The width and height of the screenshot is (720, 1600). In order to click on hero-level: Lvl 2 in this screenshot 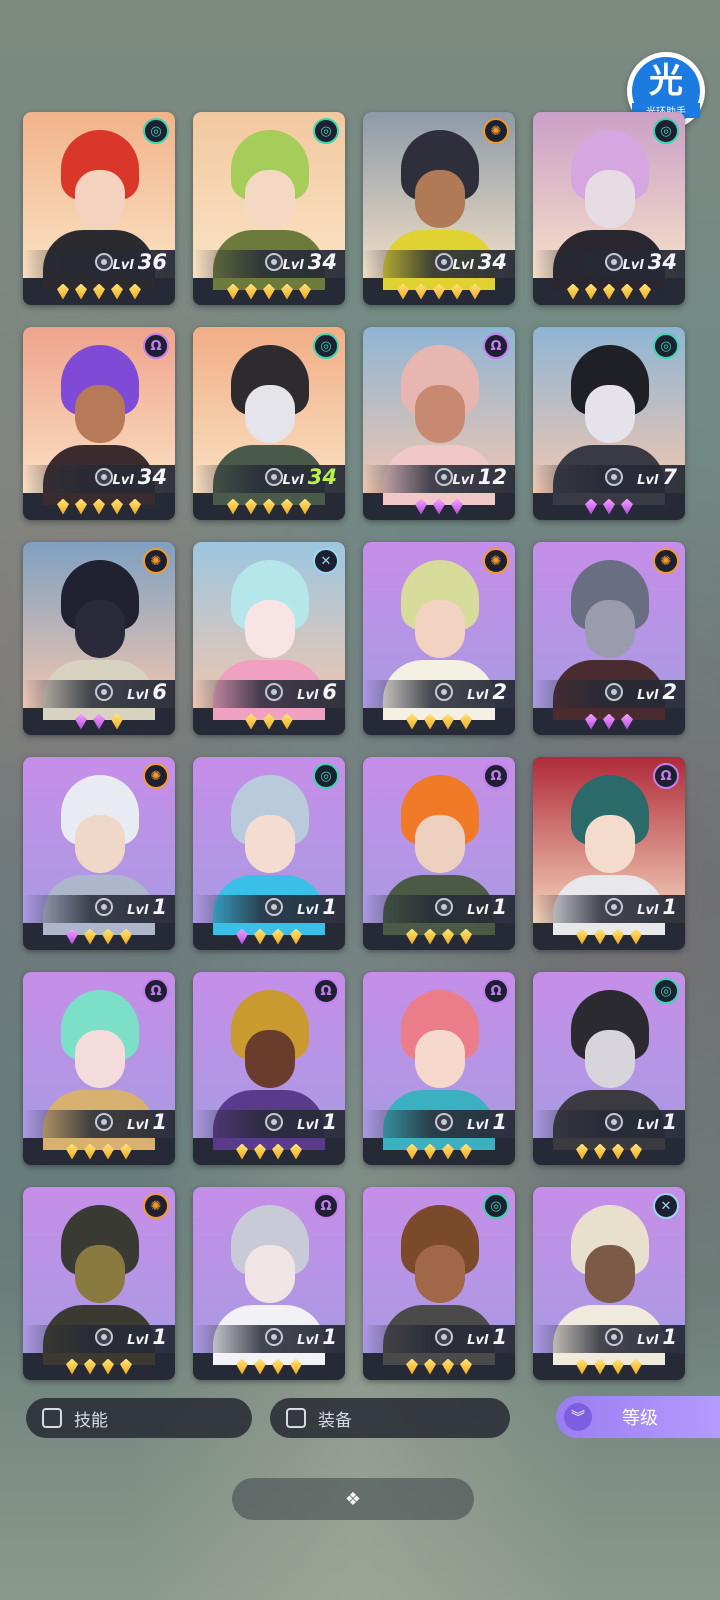, I will do `click(657, 692)`.